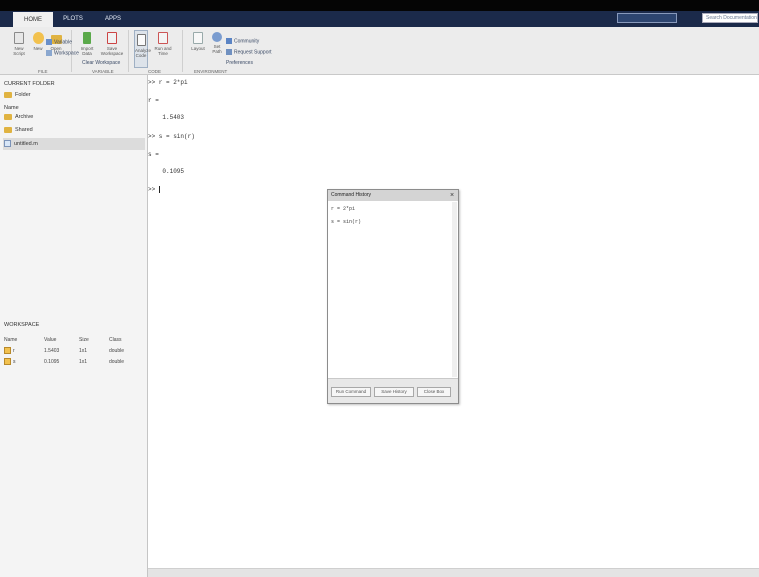 The image size is (759, 577). I want to click on save-history-button: Save History, so click(394, 392).